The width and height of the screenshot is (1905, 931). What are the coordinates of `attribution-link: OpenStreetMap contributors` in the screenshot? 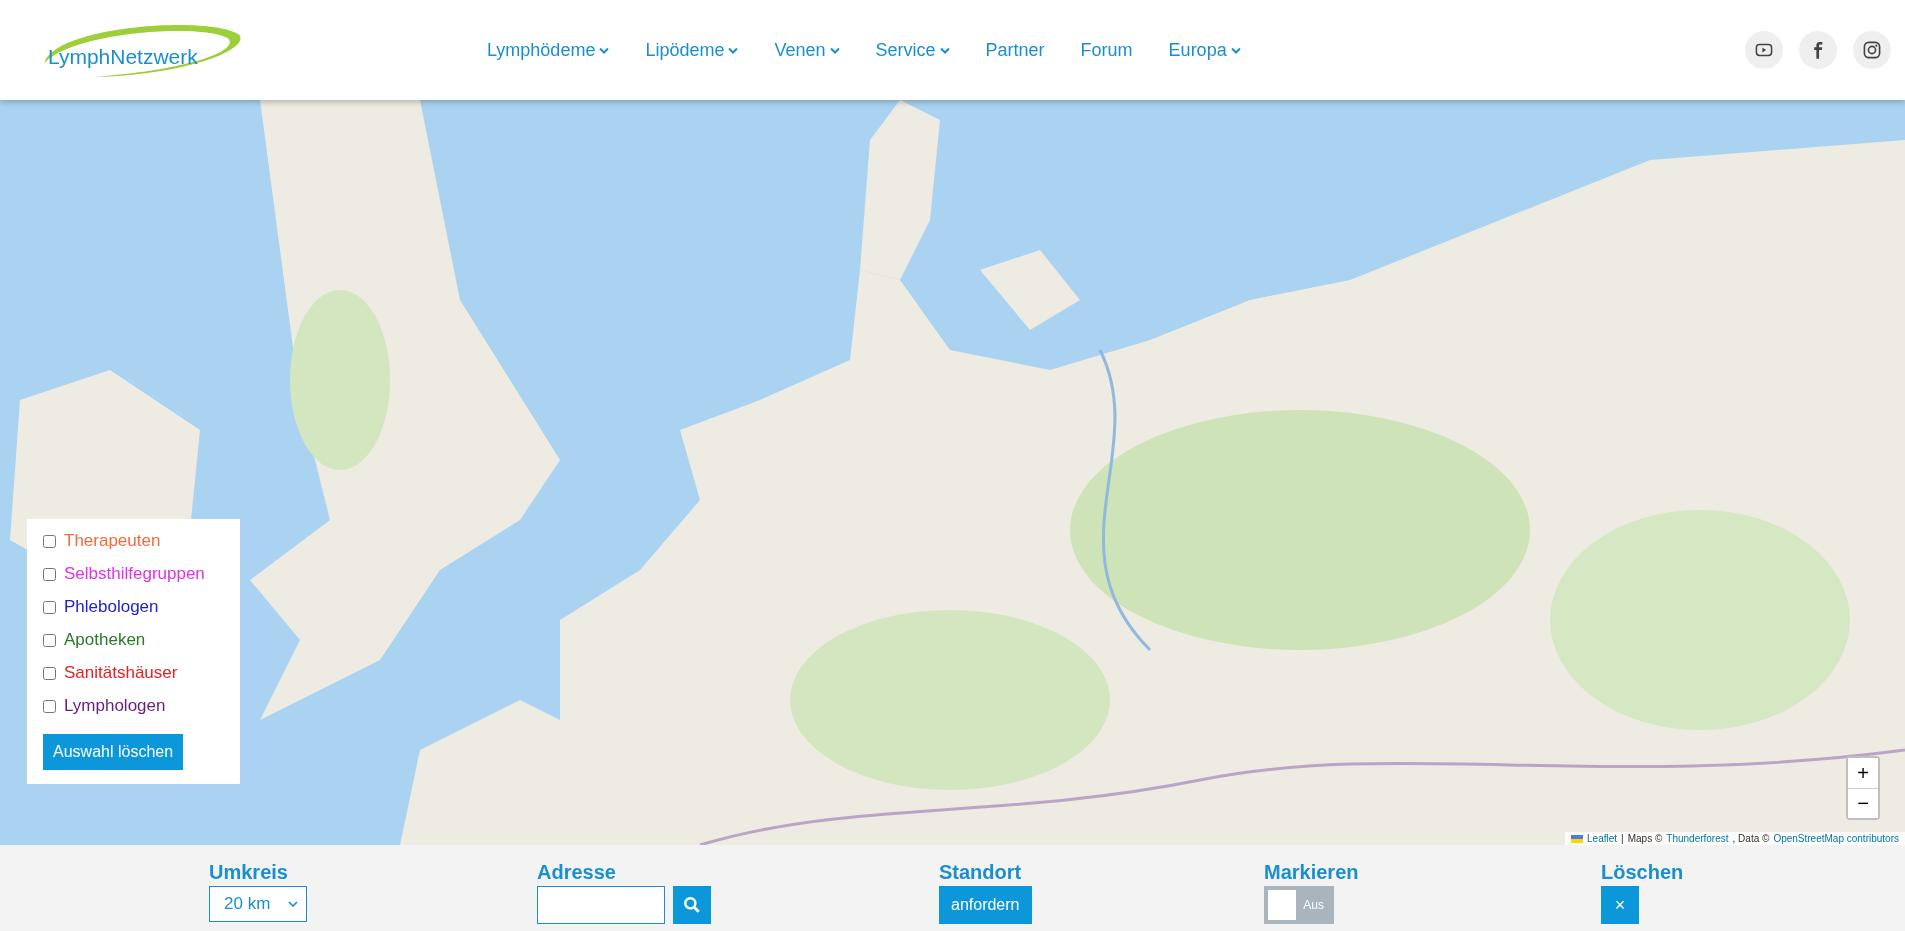 It's located at (1836, 838).